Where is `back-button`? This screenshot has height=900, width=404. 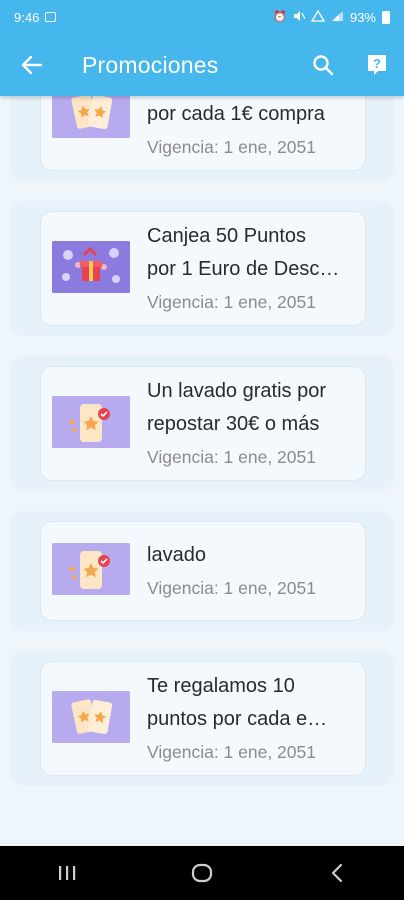 back-button is located at coordinates (32, 65).